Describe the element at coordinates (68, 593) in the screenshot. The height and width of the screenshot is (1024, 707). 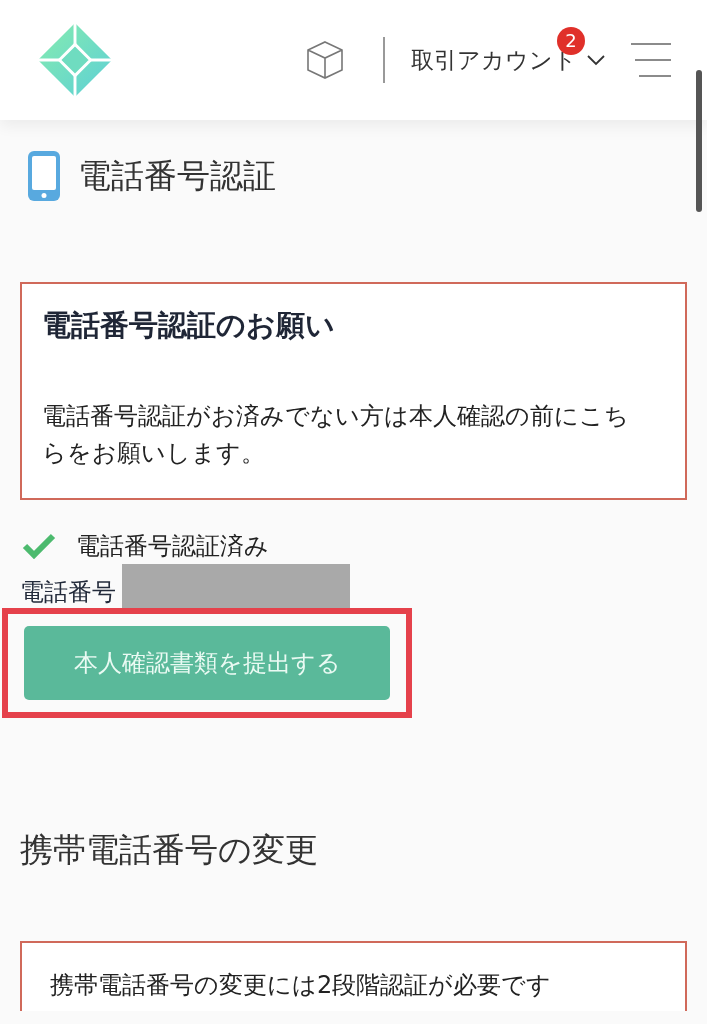
I see `phone-label: 電話番号` at that location.